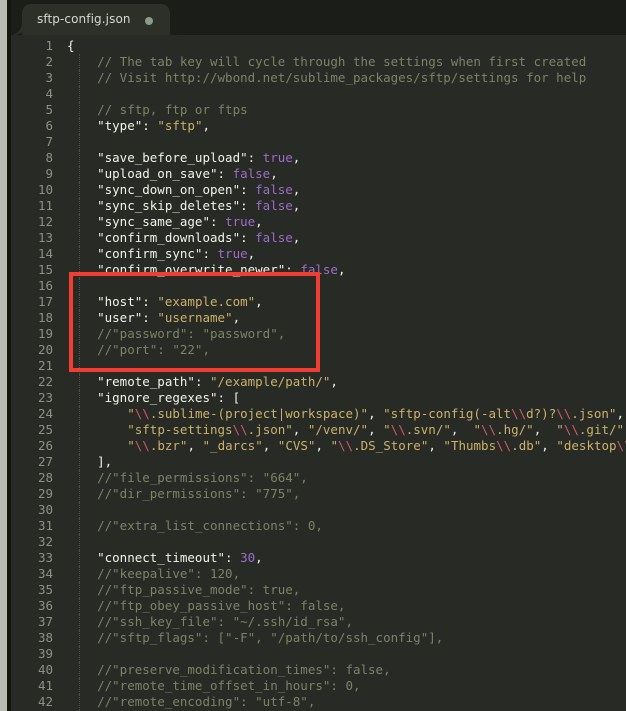 This screenshot has height=711, width=626. Describe the element at coordinates (49, 157) in the screenshot. I see `line-number: 8` at that location.